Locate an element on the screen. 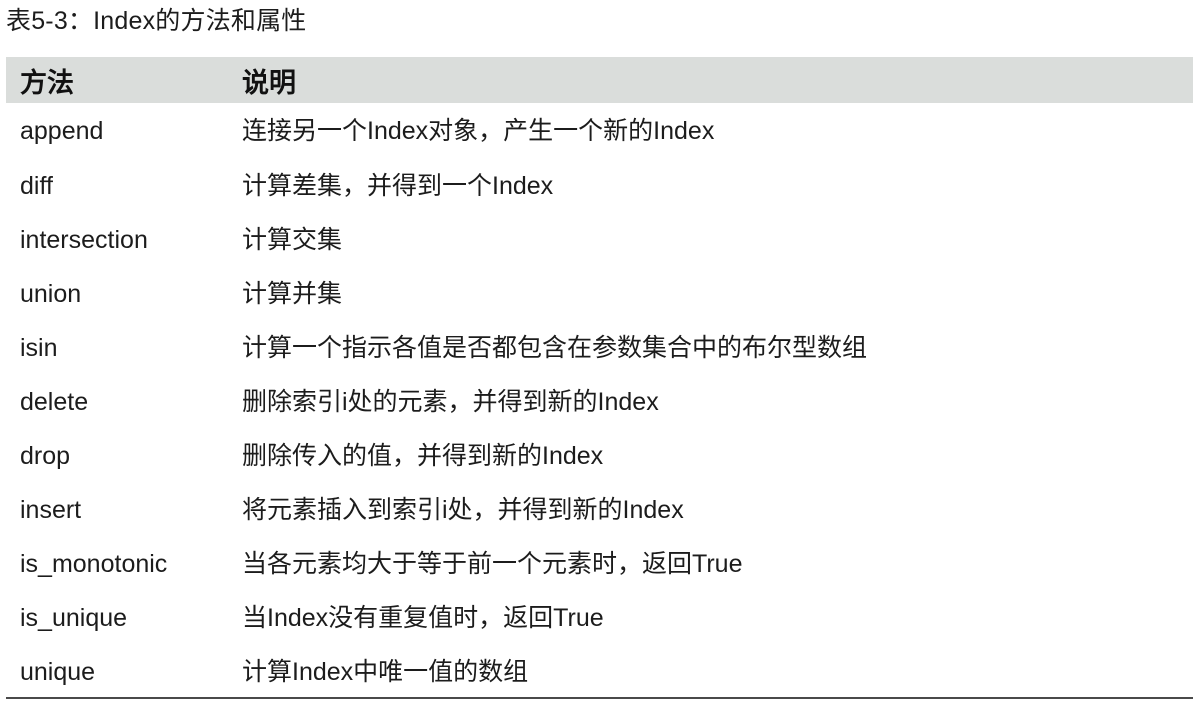 Image resolution: width=1200 pixels, height=707 pixels. cell-method: is_monotonic is located at coordinates (94, 564).